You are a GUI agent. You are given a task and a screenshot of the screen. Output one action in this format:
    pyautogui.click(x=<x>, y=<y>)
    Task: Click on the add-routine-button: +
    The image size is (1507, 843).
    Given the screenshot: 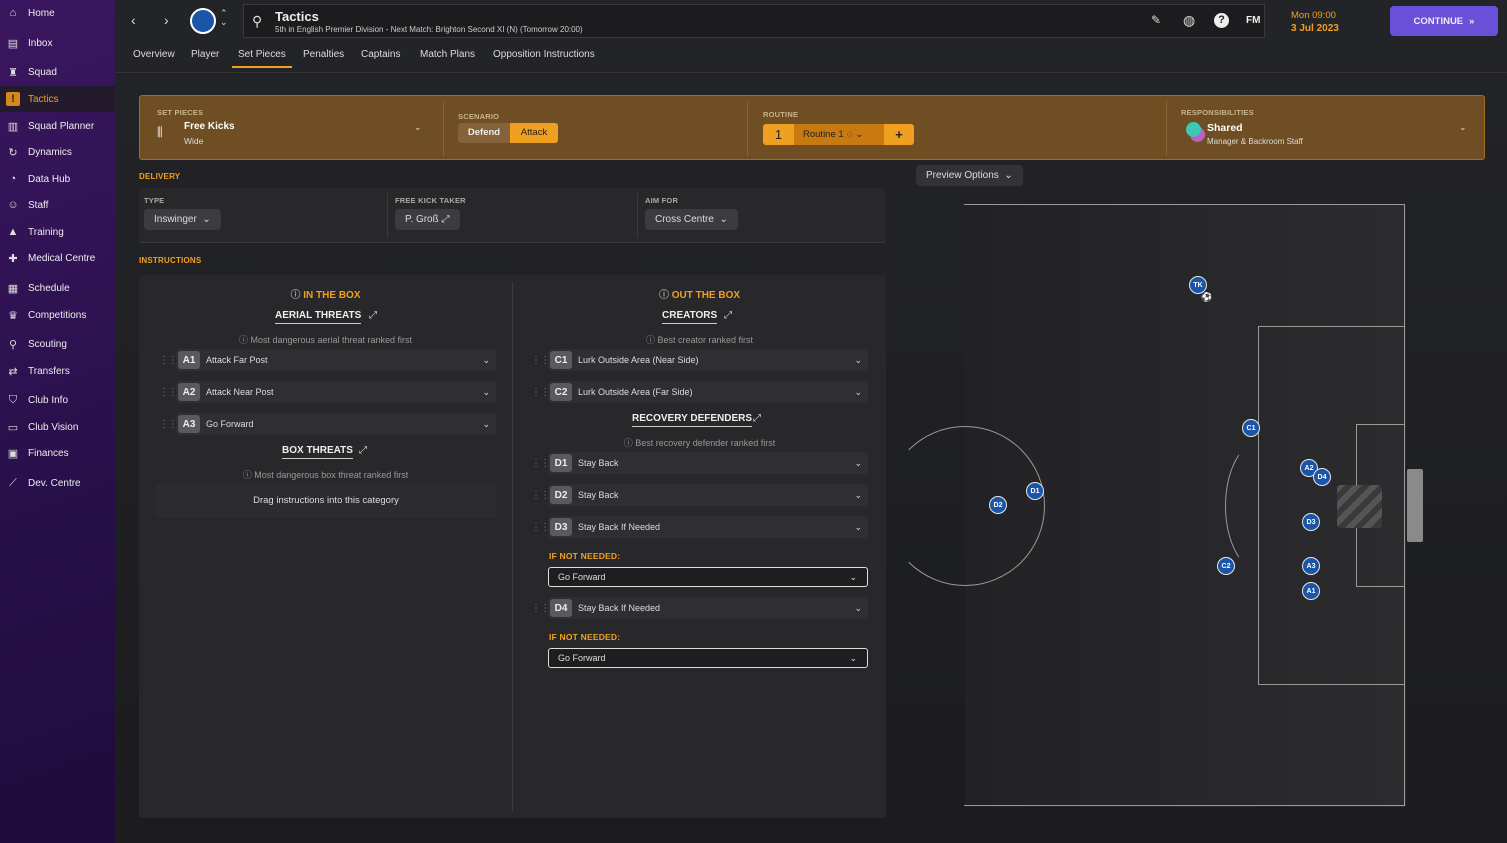 What is the action you would take?
    pyautogui.click(x=899, y=134)
    